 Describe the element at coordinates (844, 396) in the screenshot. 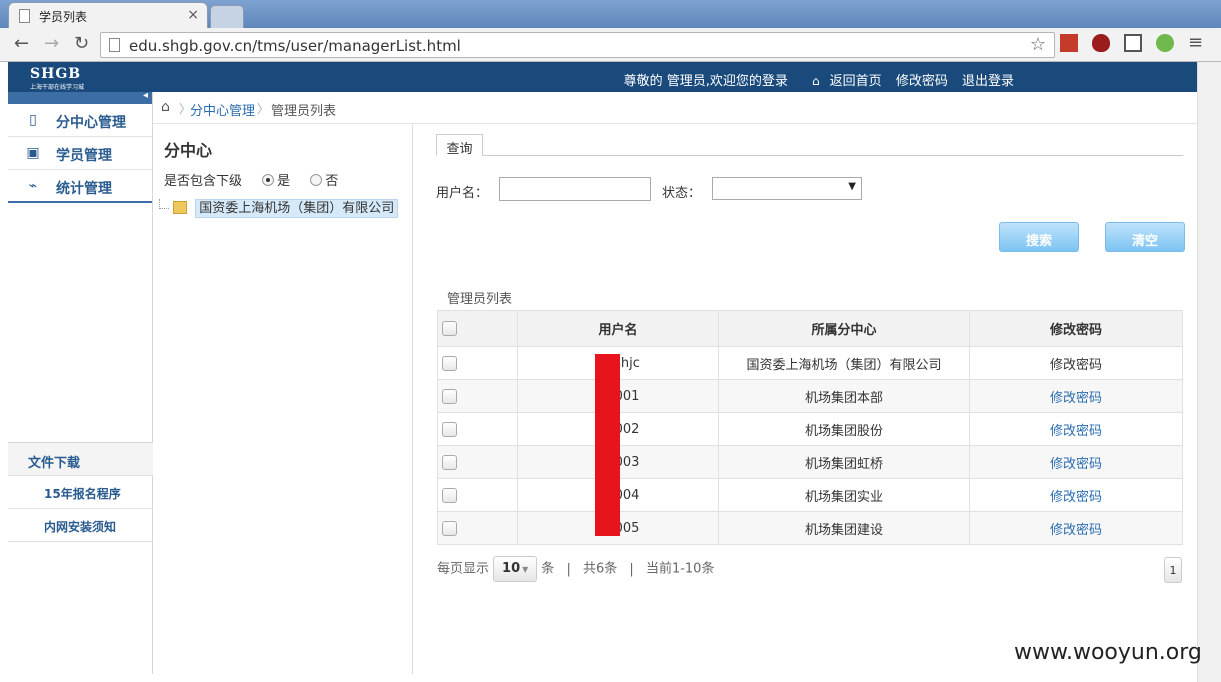

I see `center-cell: 机场集团本部` at that location.